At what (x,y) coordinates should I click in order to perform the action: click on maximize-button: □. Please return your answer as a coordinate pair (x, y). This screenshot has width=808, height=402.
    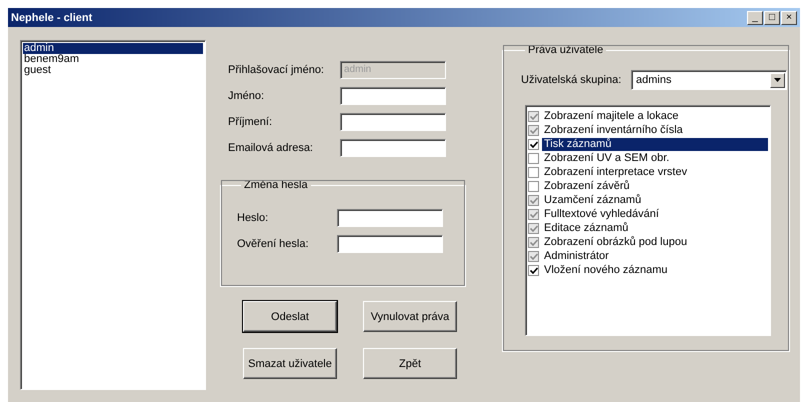
    Looking at the image, I should click on (772, 17).